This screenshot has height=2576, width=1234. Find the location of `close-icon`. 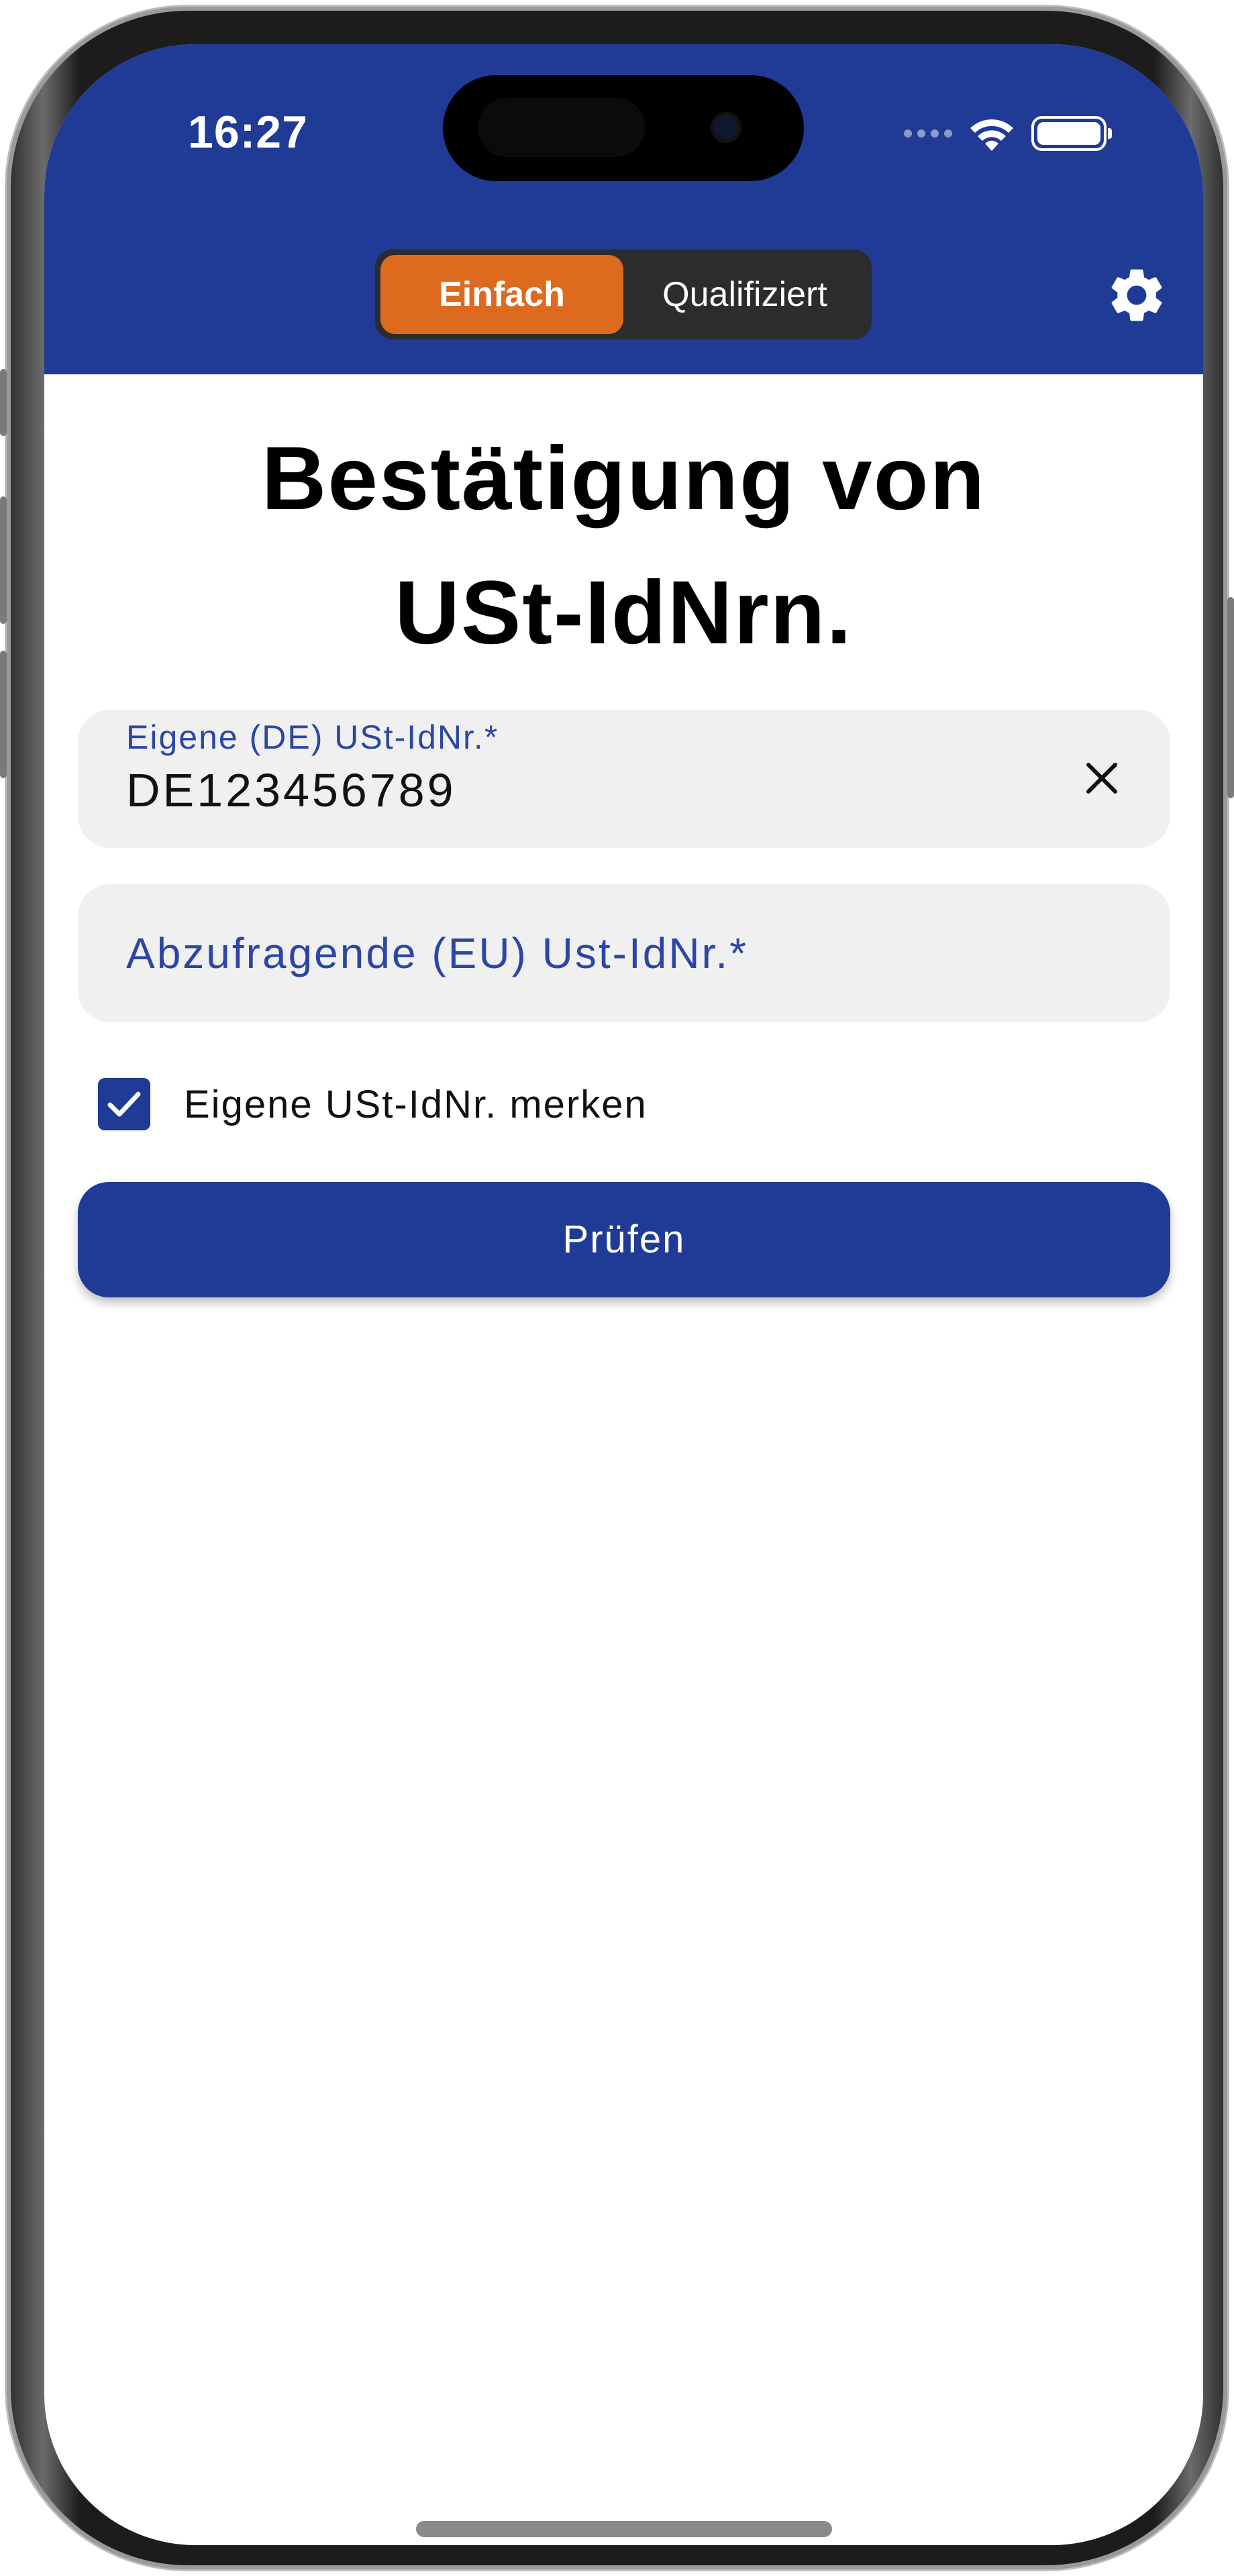

close-icon is located at coordinates (1102, 778).